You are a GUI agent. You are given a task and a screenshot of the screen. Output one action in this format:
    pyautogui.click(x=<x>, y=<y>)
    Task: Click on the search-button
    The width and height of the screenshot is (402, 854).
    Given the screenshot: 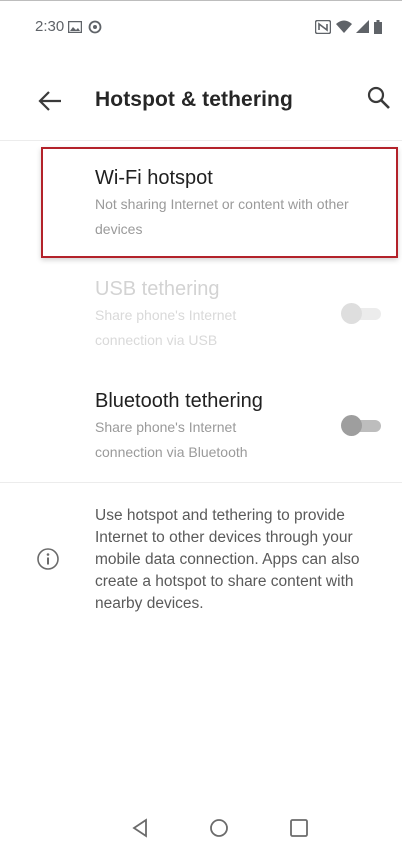 What is the action you would take?
    pyautogui.click(x=379, y=98)
    